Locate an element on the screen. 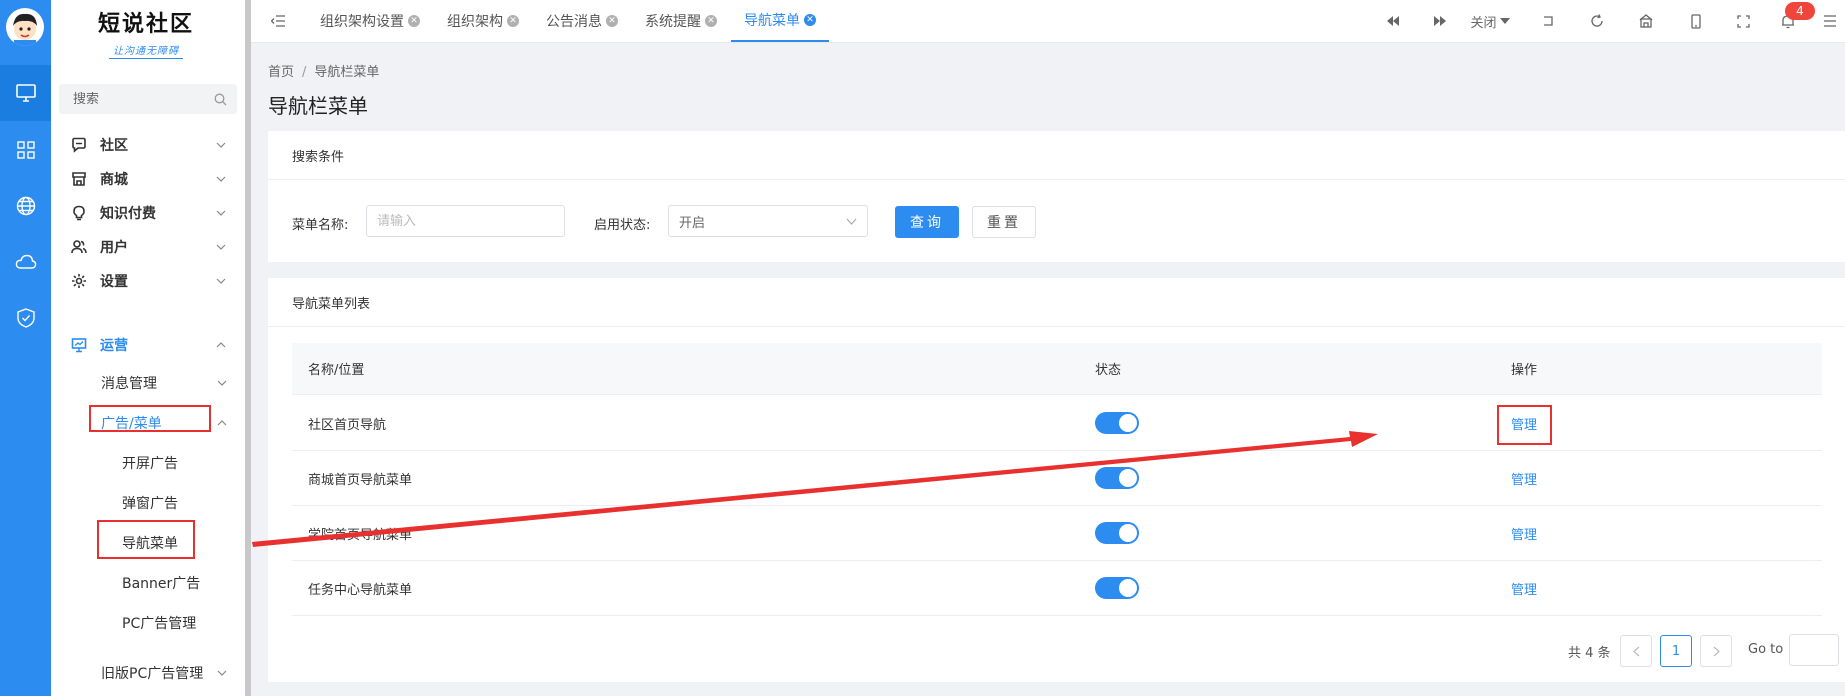  fullscreen-icon is located at coordinates (1743, 21).